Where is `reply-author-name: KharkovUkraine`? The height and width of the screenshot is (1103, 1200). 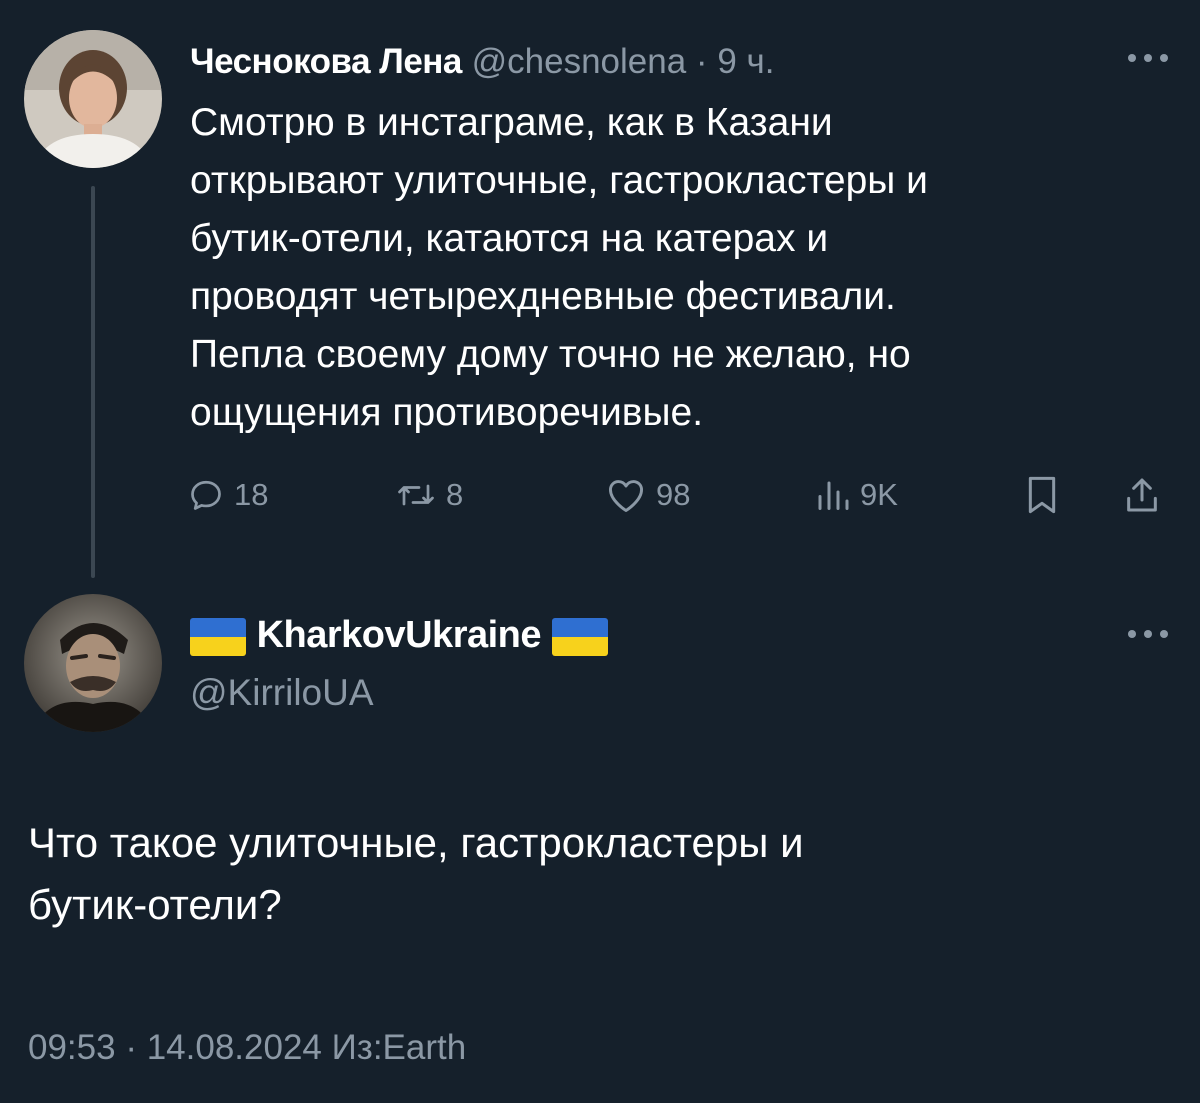 reply-author-name: KharkovUkraine is located at coordinates (399, 635).